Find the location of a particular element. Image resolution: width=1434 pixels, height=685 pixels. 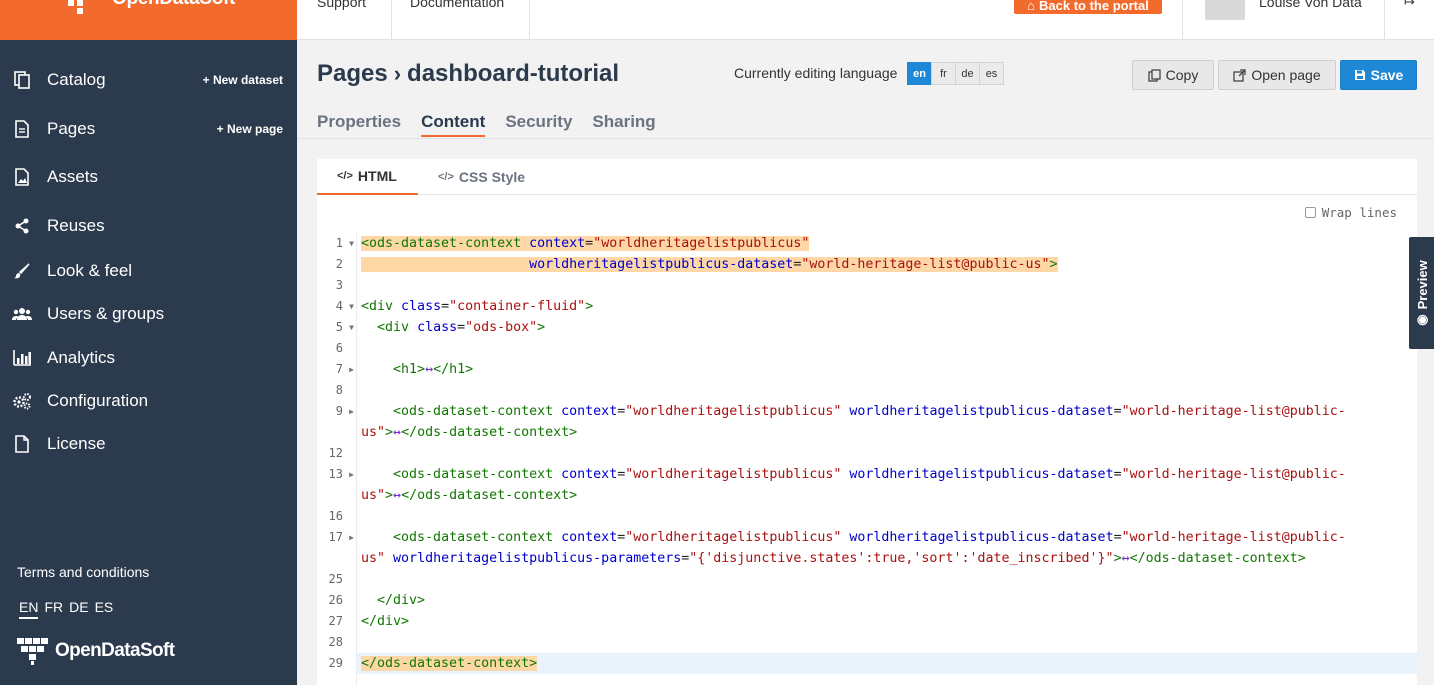

support-link: Support is located at coordinates (341, 5).